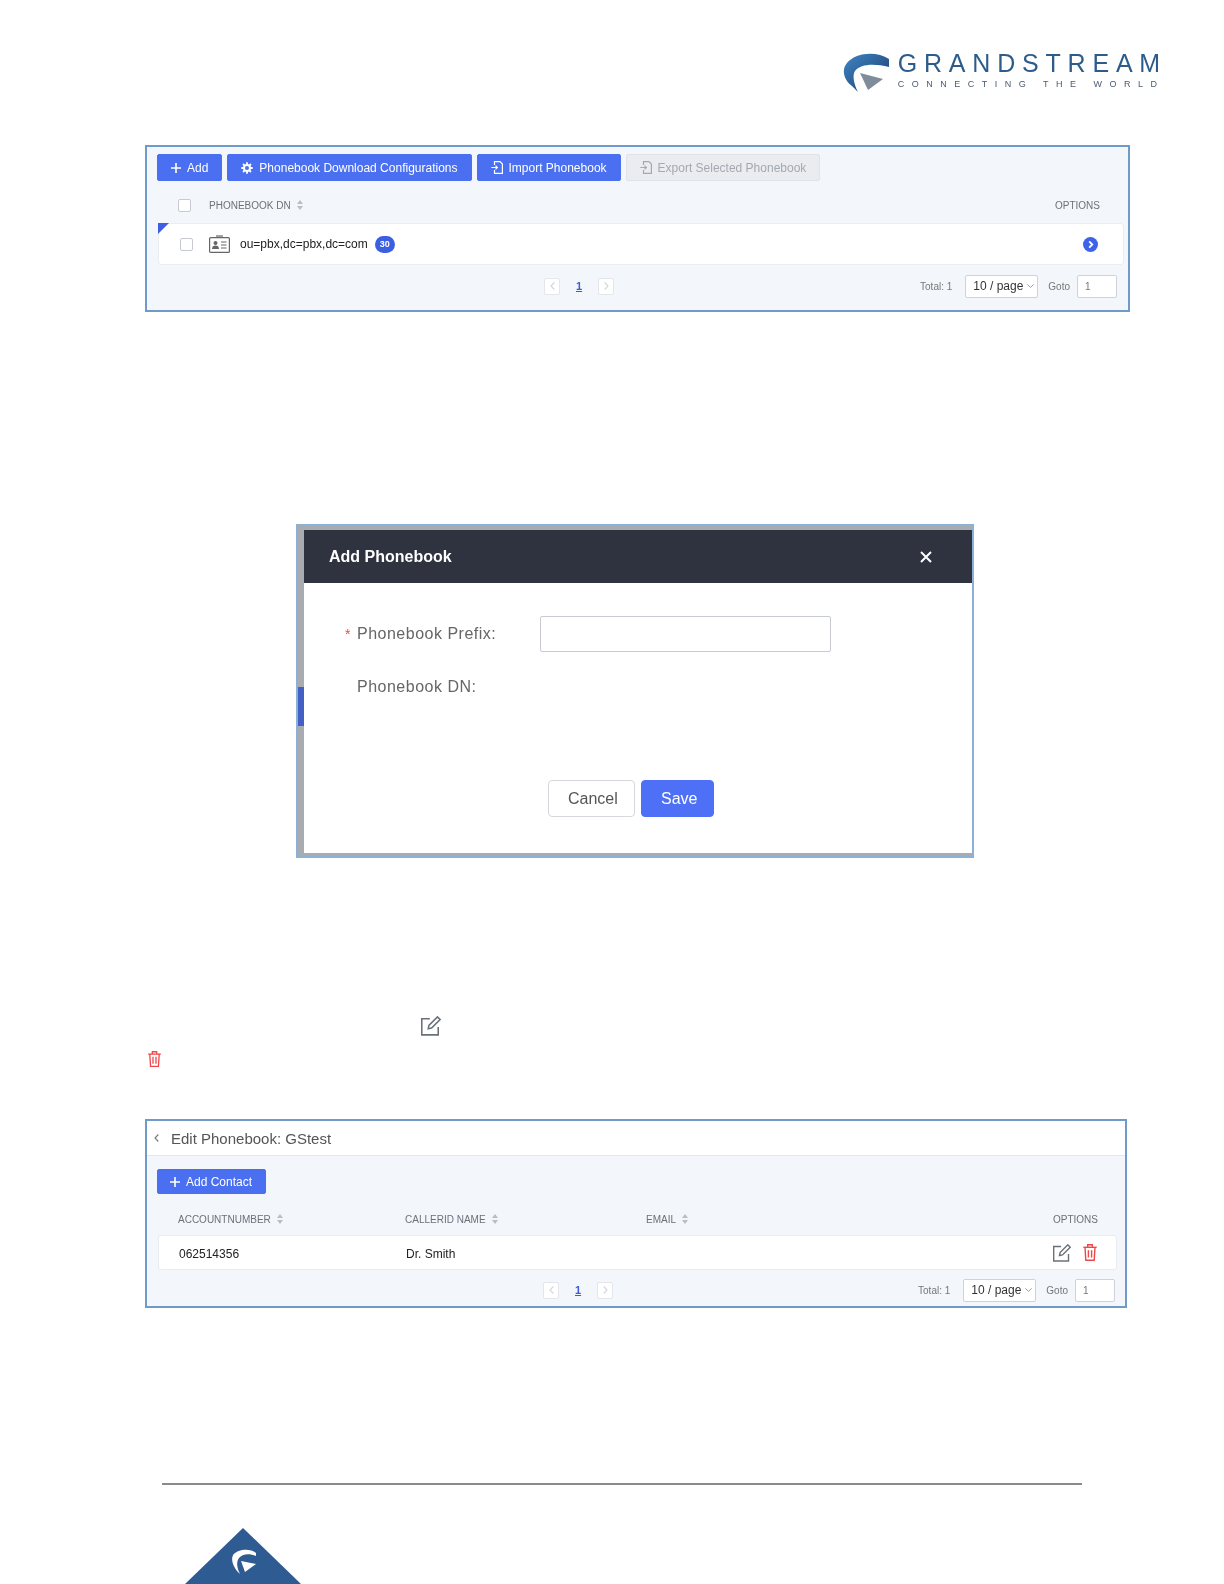 This screenshot has width=1224, height=1584. Describe the element at coordinates (349, 167) in the screenshot. I see `download-config-button: Phonebook Download Configurations` at that location.